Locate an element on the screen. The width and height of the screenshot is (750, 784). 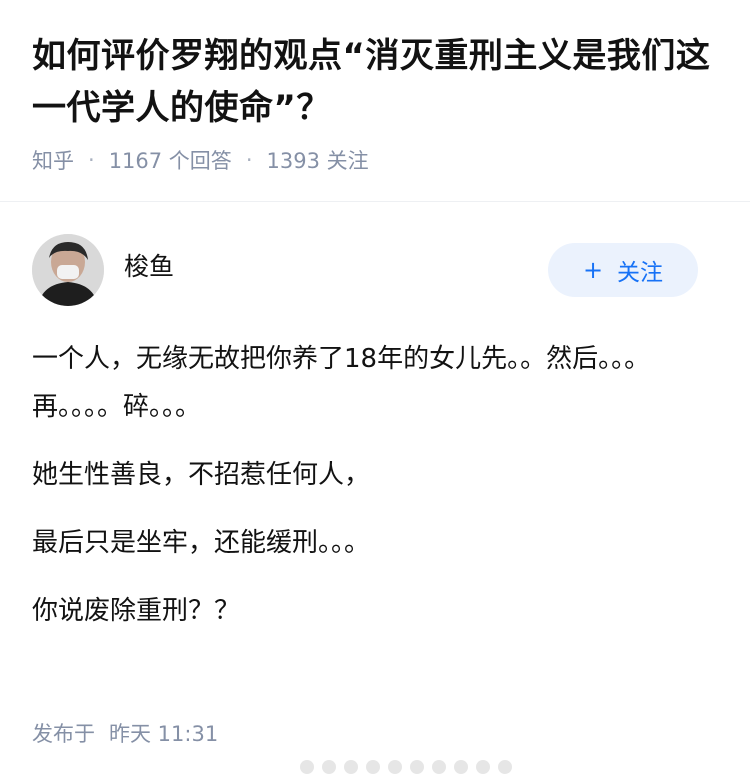
follower-count: 1393 关注 is located at coordinates (318, 160).